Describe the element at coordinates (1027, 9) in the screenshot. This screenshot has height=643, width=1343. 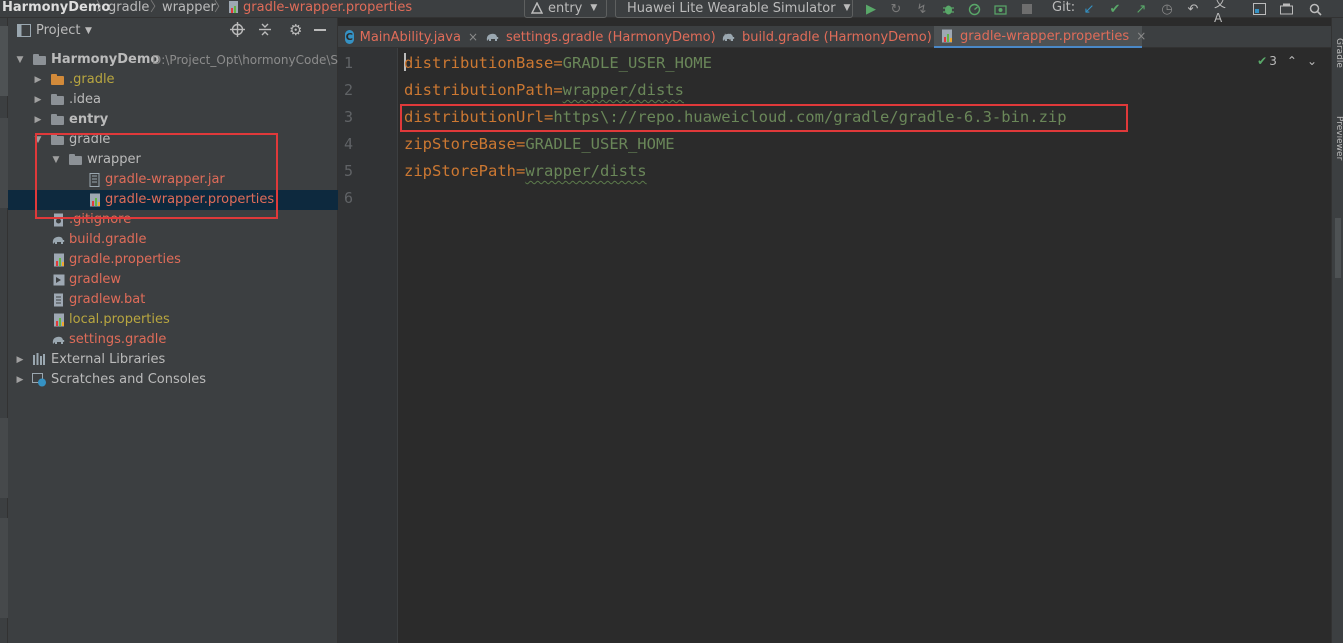
I see `stop-icon` at that location.